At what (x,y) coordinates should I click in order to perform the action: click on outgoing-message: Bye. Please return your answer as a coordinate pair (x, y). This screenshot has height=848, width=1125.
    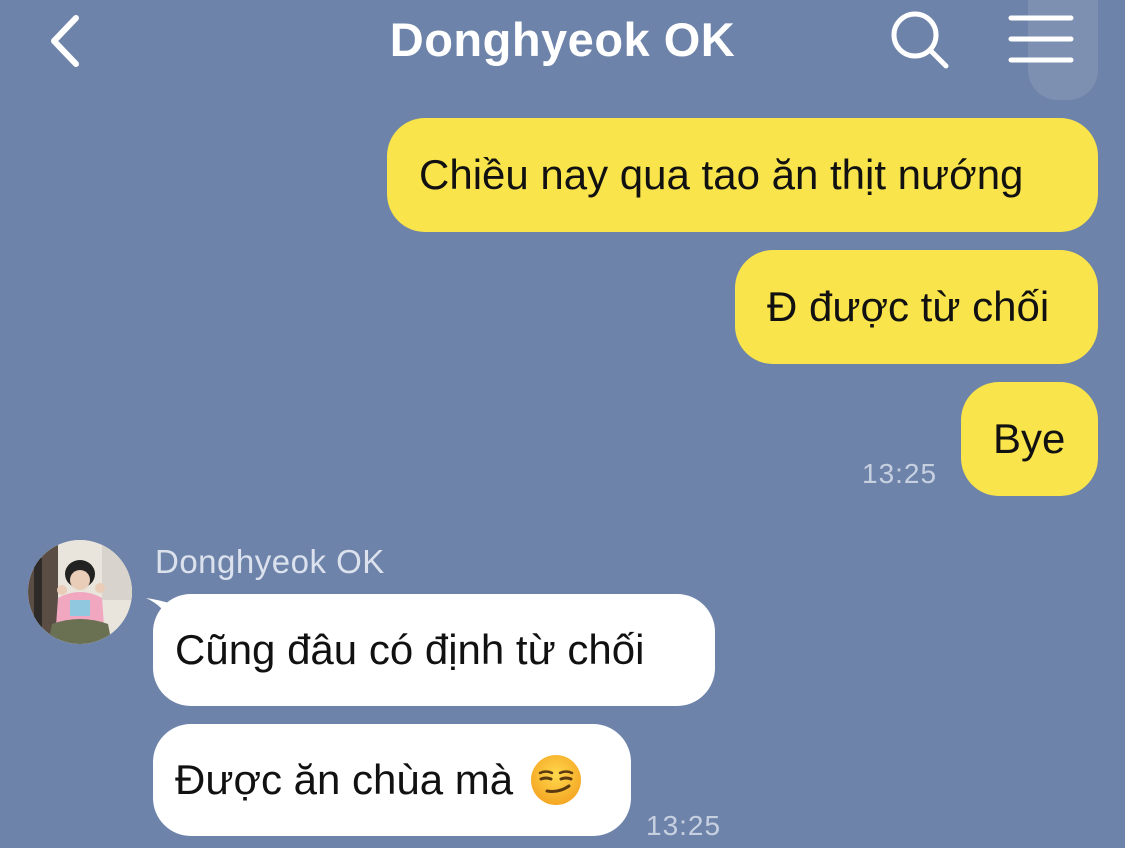
    Looking at the image, I should click on (1029, 439).